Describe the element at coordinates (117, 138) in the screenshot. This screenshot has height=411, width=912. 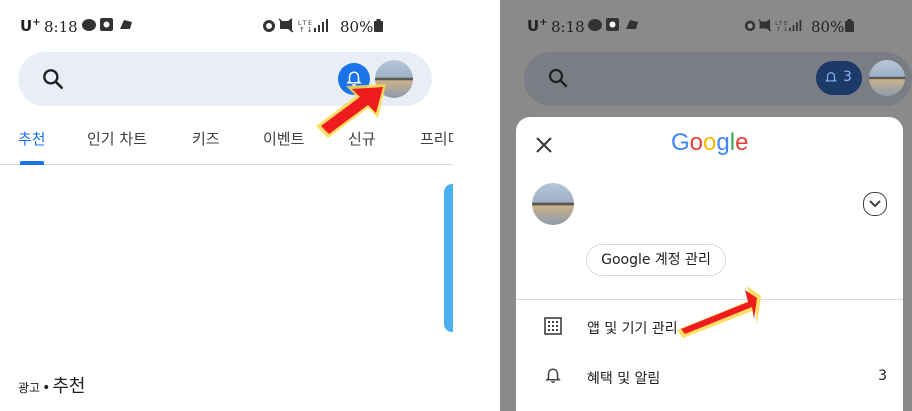
I see `tab-top-charts: 인기 차트` at that location.